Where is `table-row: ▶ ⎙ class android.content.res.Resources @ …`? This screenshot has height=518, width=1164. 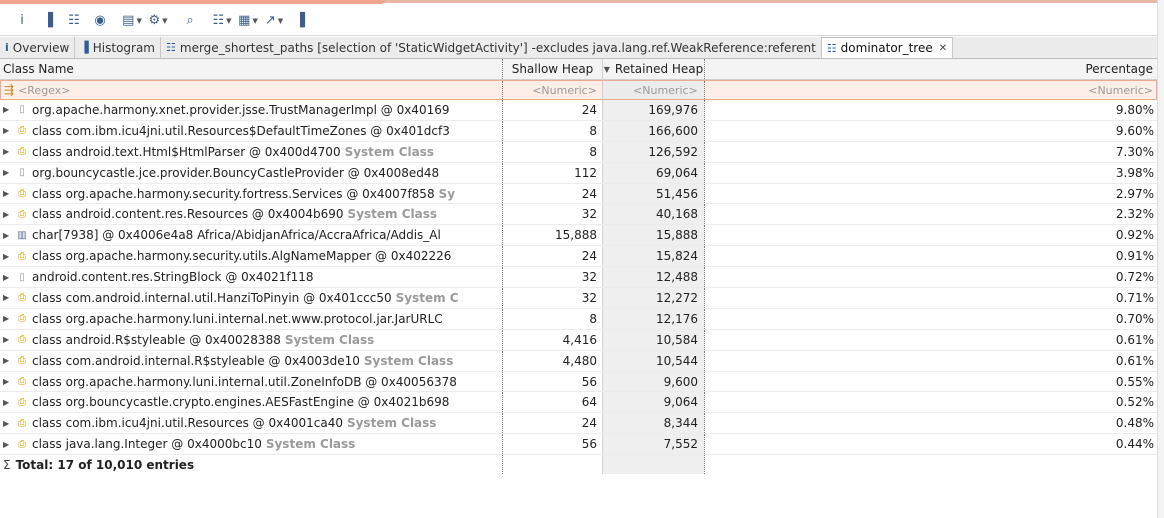 table-row: ▶ ⎙ class android.content.res.Resources @ … is located at coordinates (578, 215).